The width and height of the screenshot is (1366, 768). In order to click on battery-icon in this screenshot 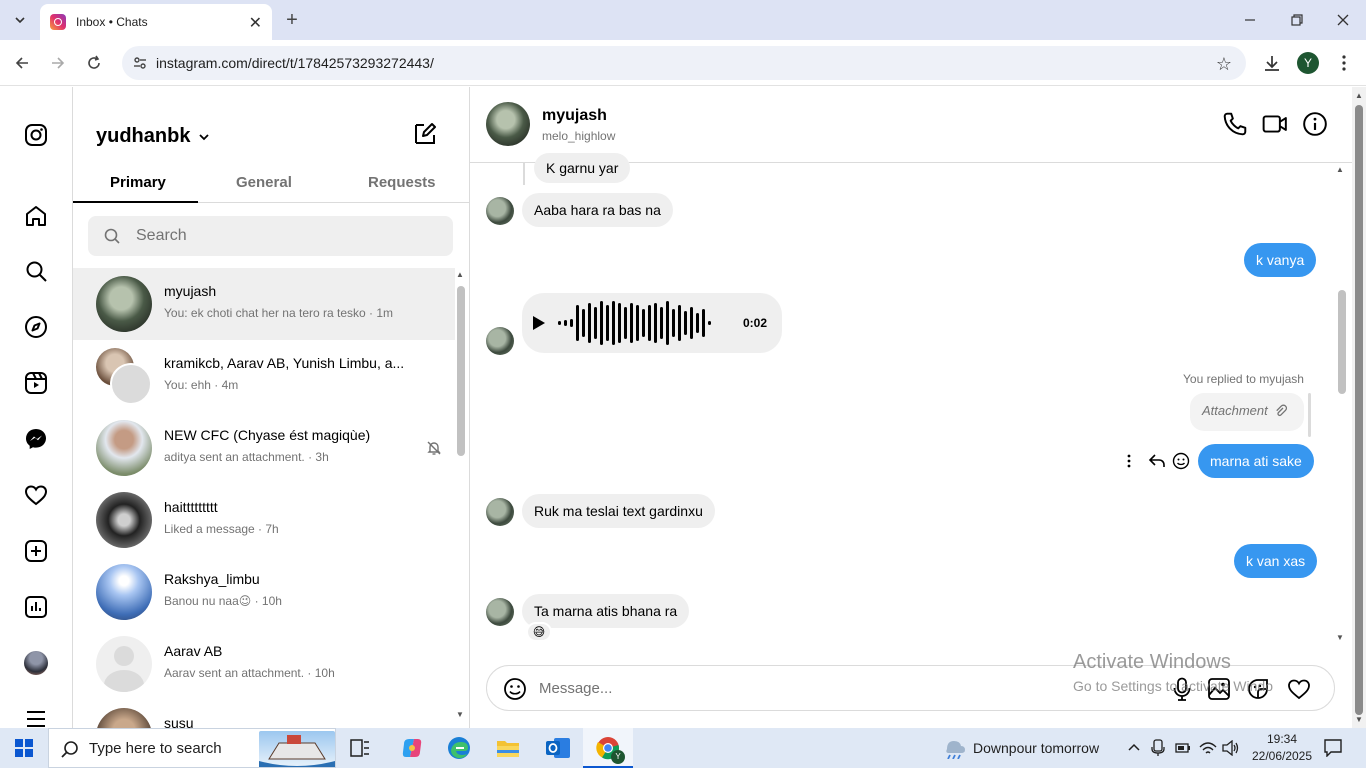, I will do `click(1183, 748)`.